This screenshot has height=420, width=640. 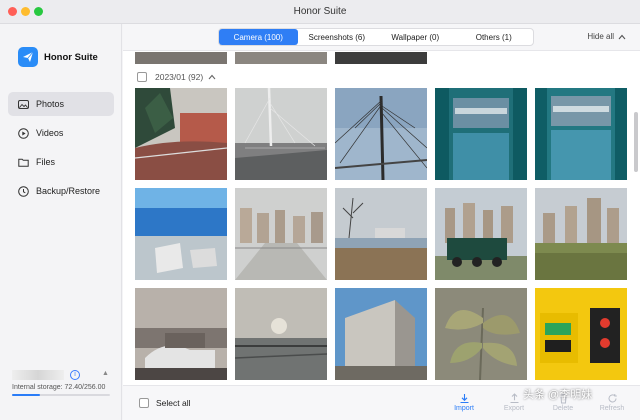 What do you see at coordinates (61, 162) in the screenshot?
I see `sidebar-item-files: Files` at bounding box center [61, 162].